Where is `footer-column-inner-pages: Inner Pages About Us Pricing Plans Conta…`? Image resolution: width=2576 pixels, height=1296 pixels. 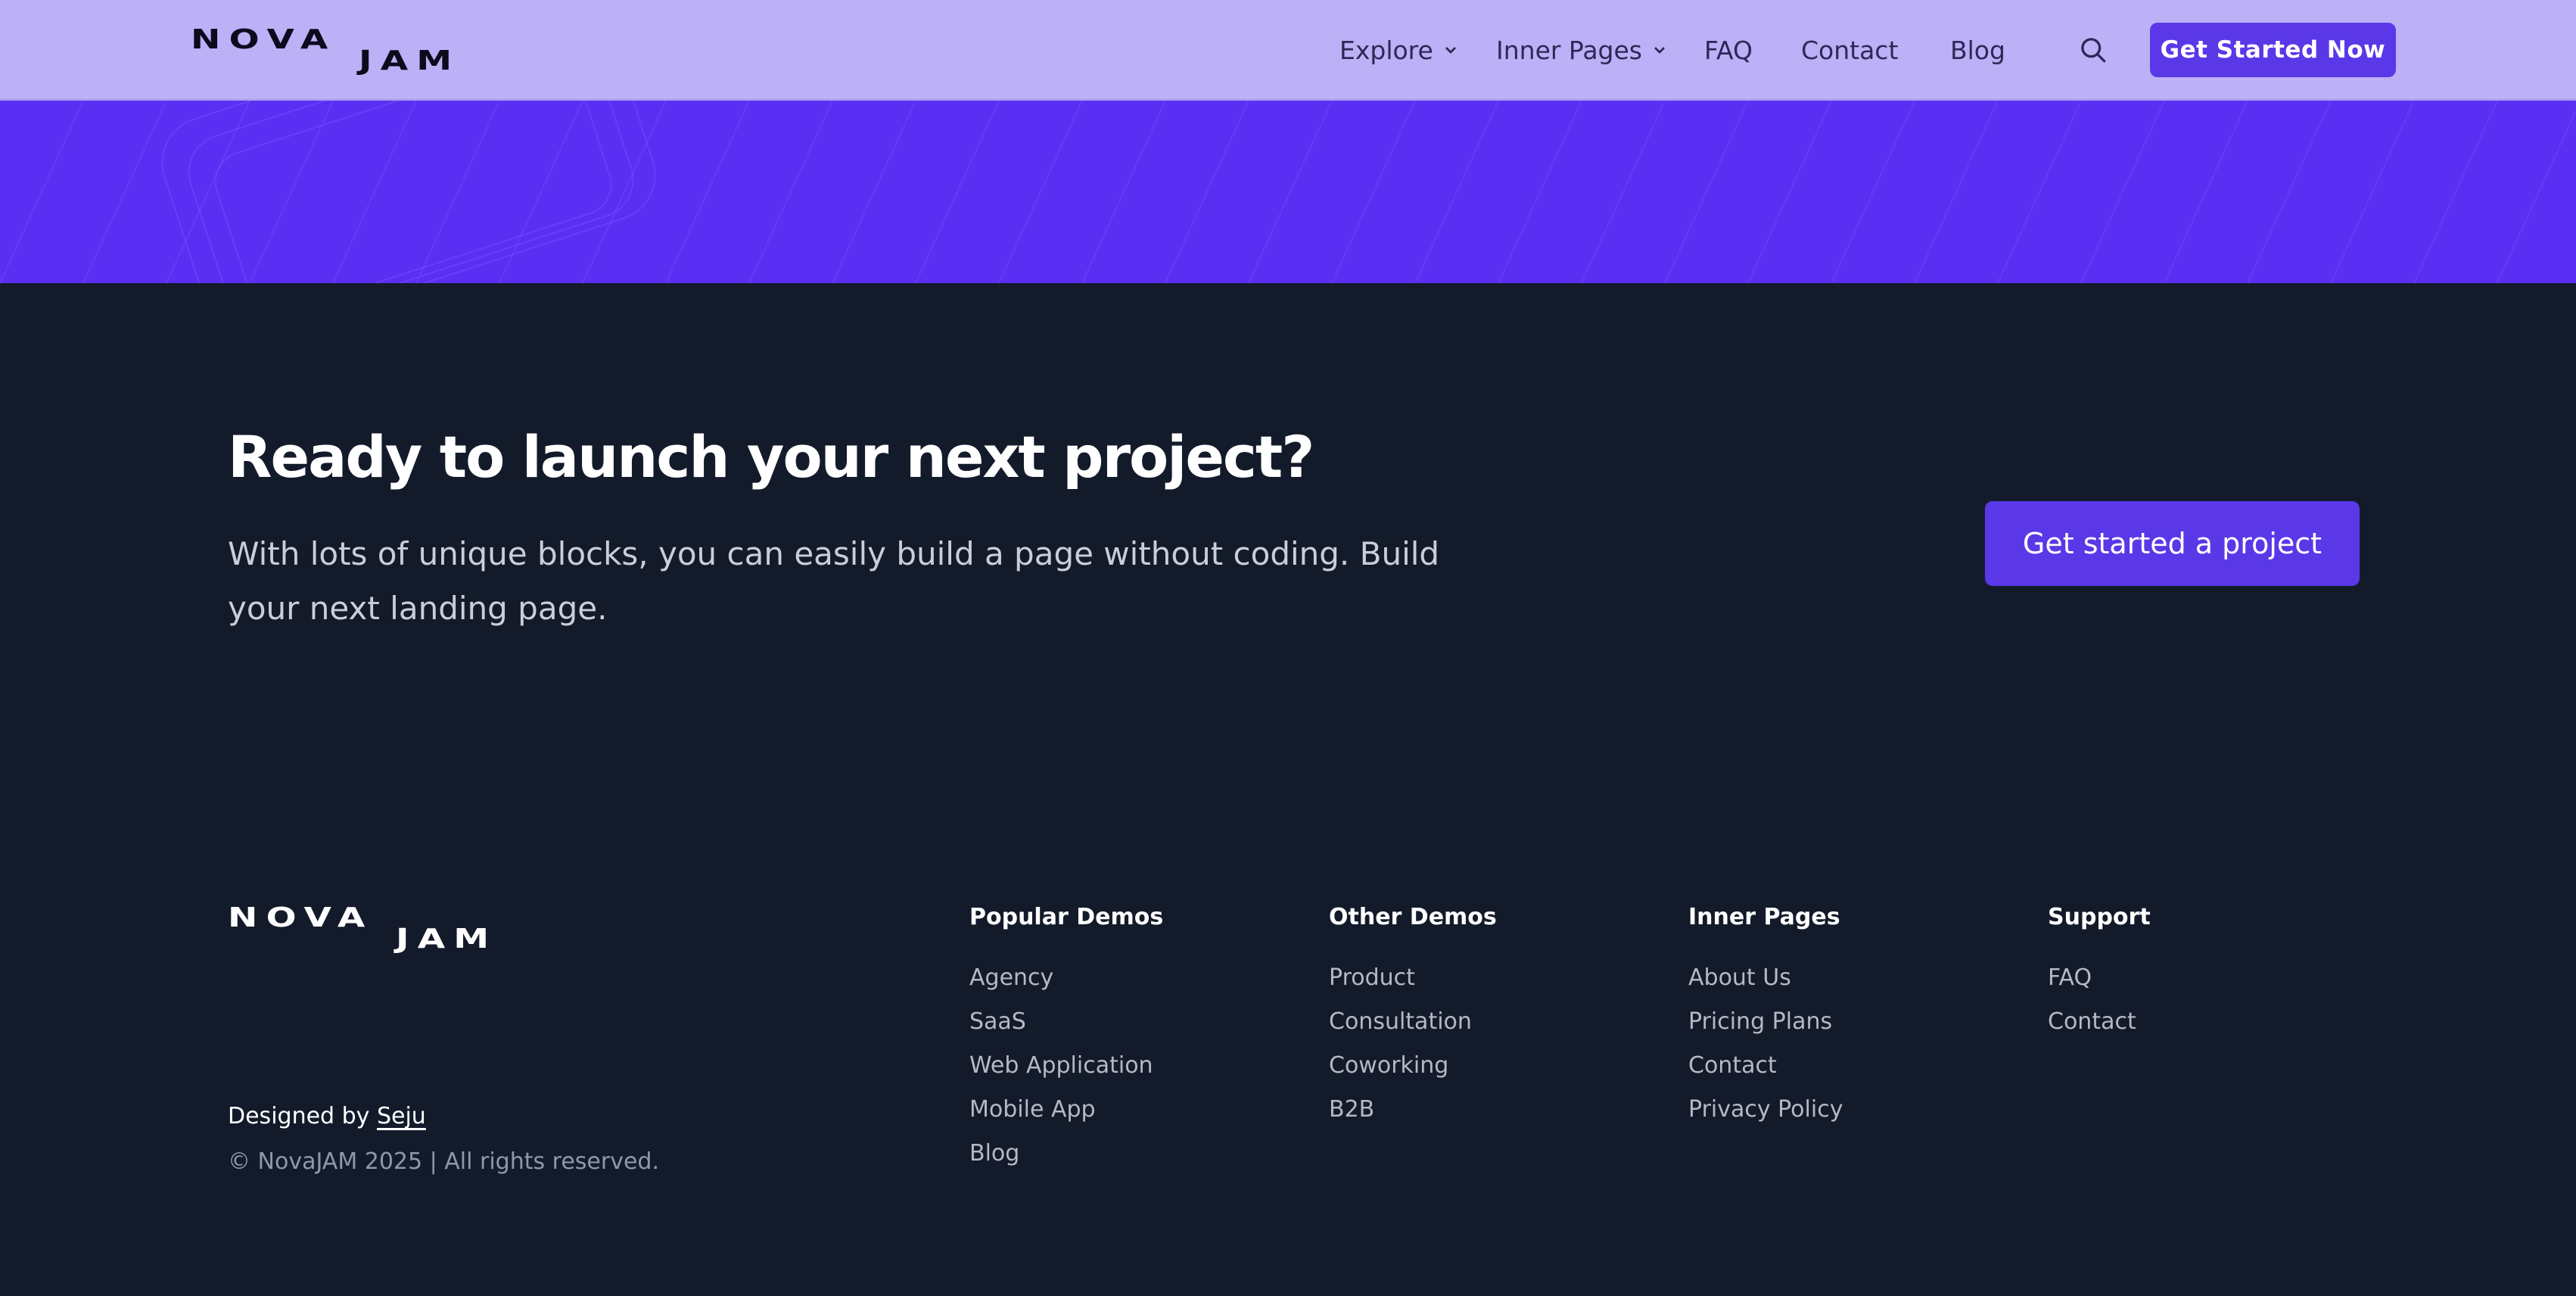
footer-column-inner-pages: Inner Pages About Us Pricing Plans Conta… is located at coordinates (1855, 1022).